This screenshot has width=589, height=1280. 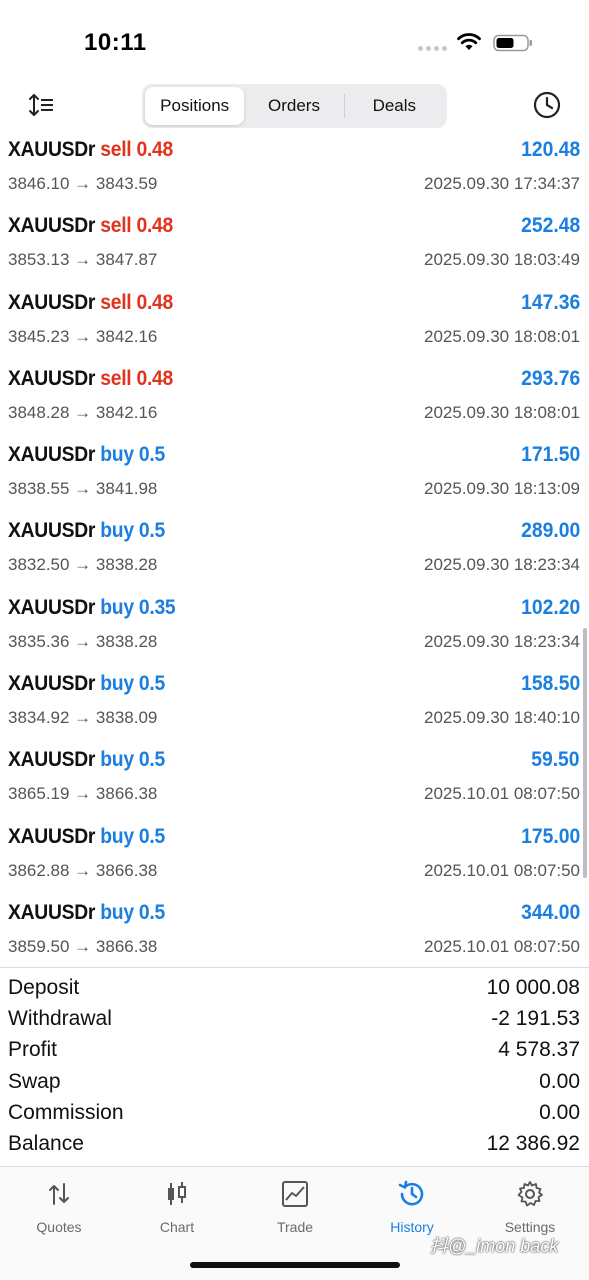 What do you see at coordinates (512, 43) in the screenshot?
I see `battery-icon` at bounding box center [512, 43].